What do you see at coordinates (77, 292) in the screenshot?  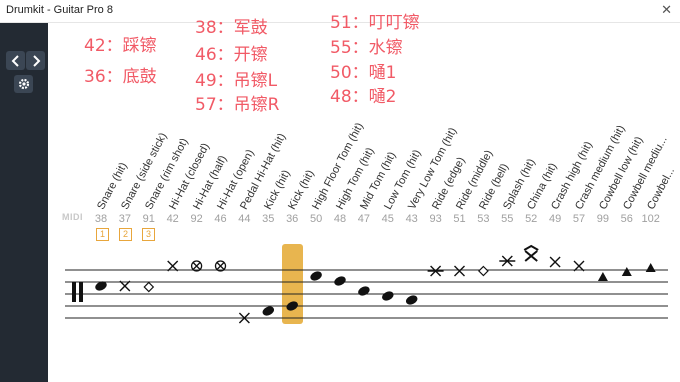 I see `percussion-clef` at bounding box center [77, 292].